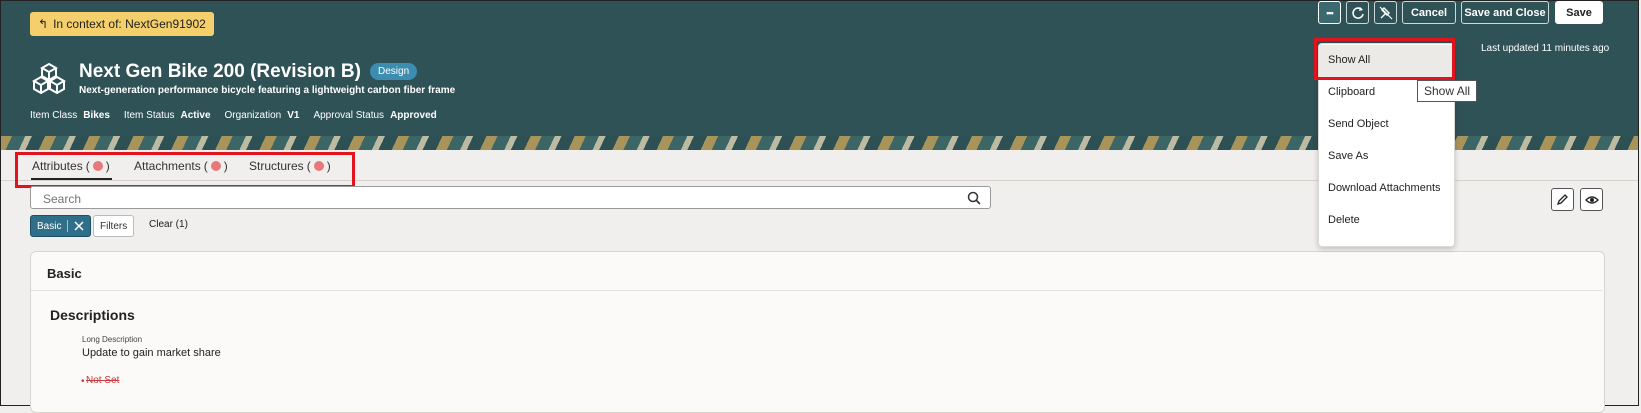  What do you see at coordinates (68, 226) in the screenshot?
I see `chip-divider` at bounding box center [68, 226].